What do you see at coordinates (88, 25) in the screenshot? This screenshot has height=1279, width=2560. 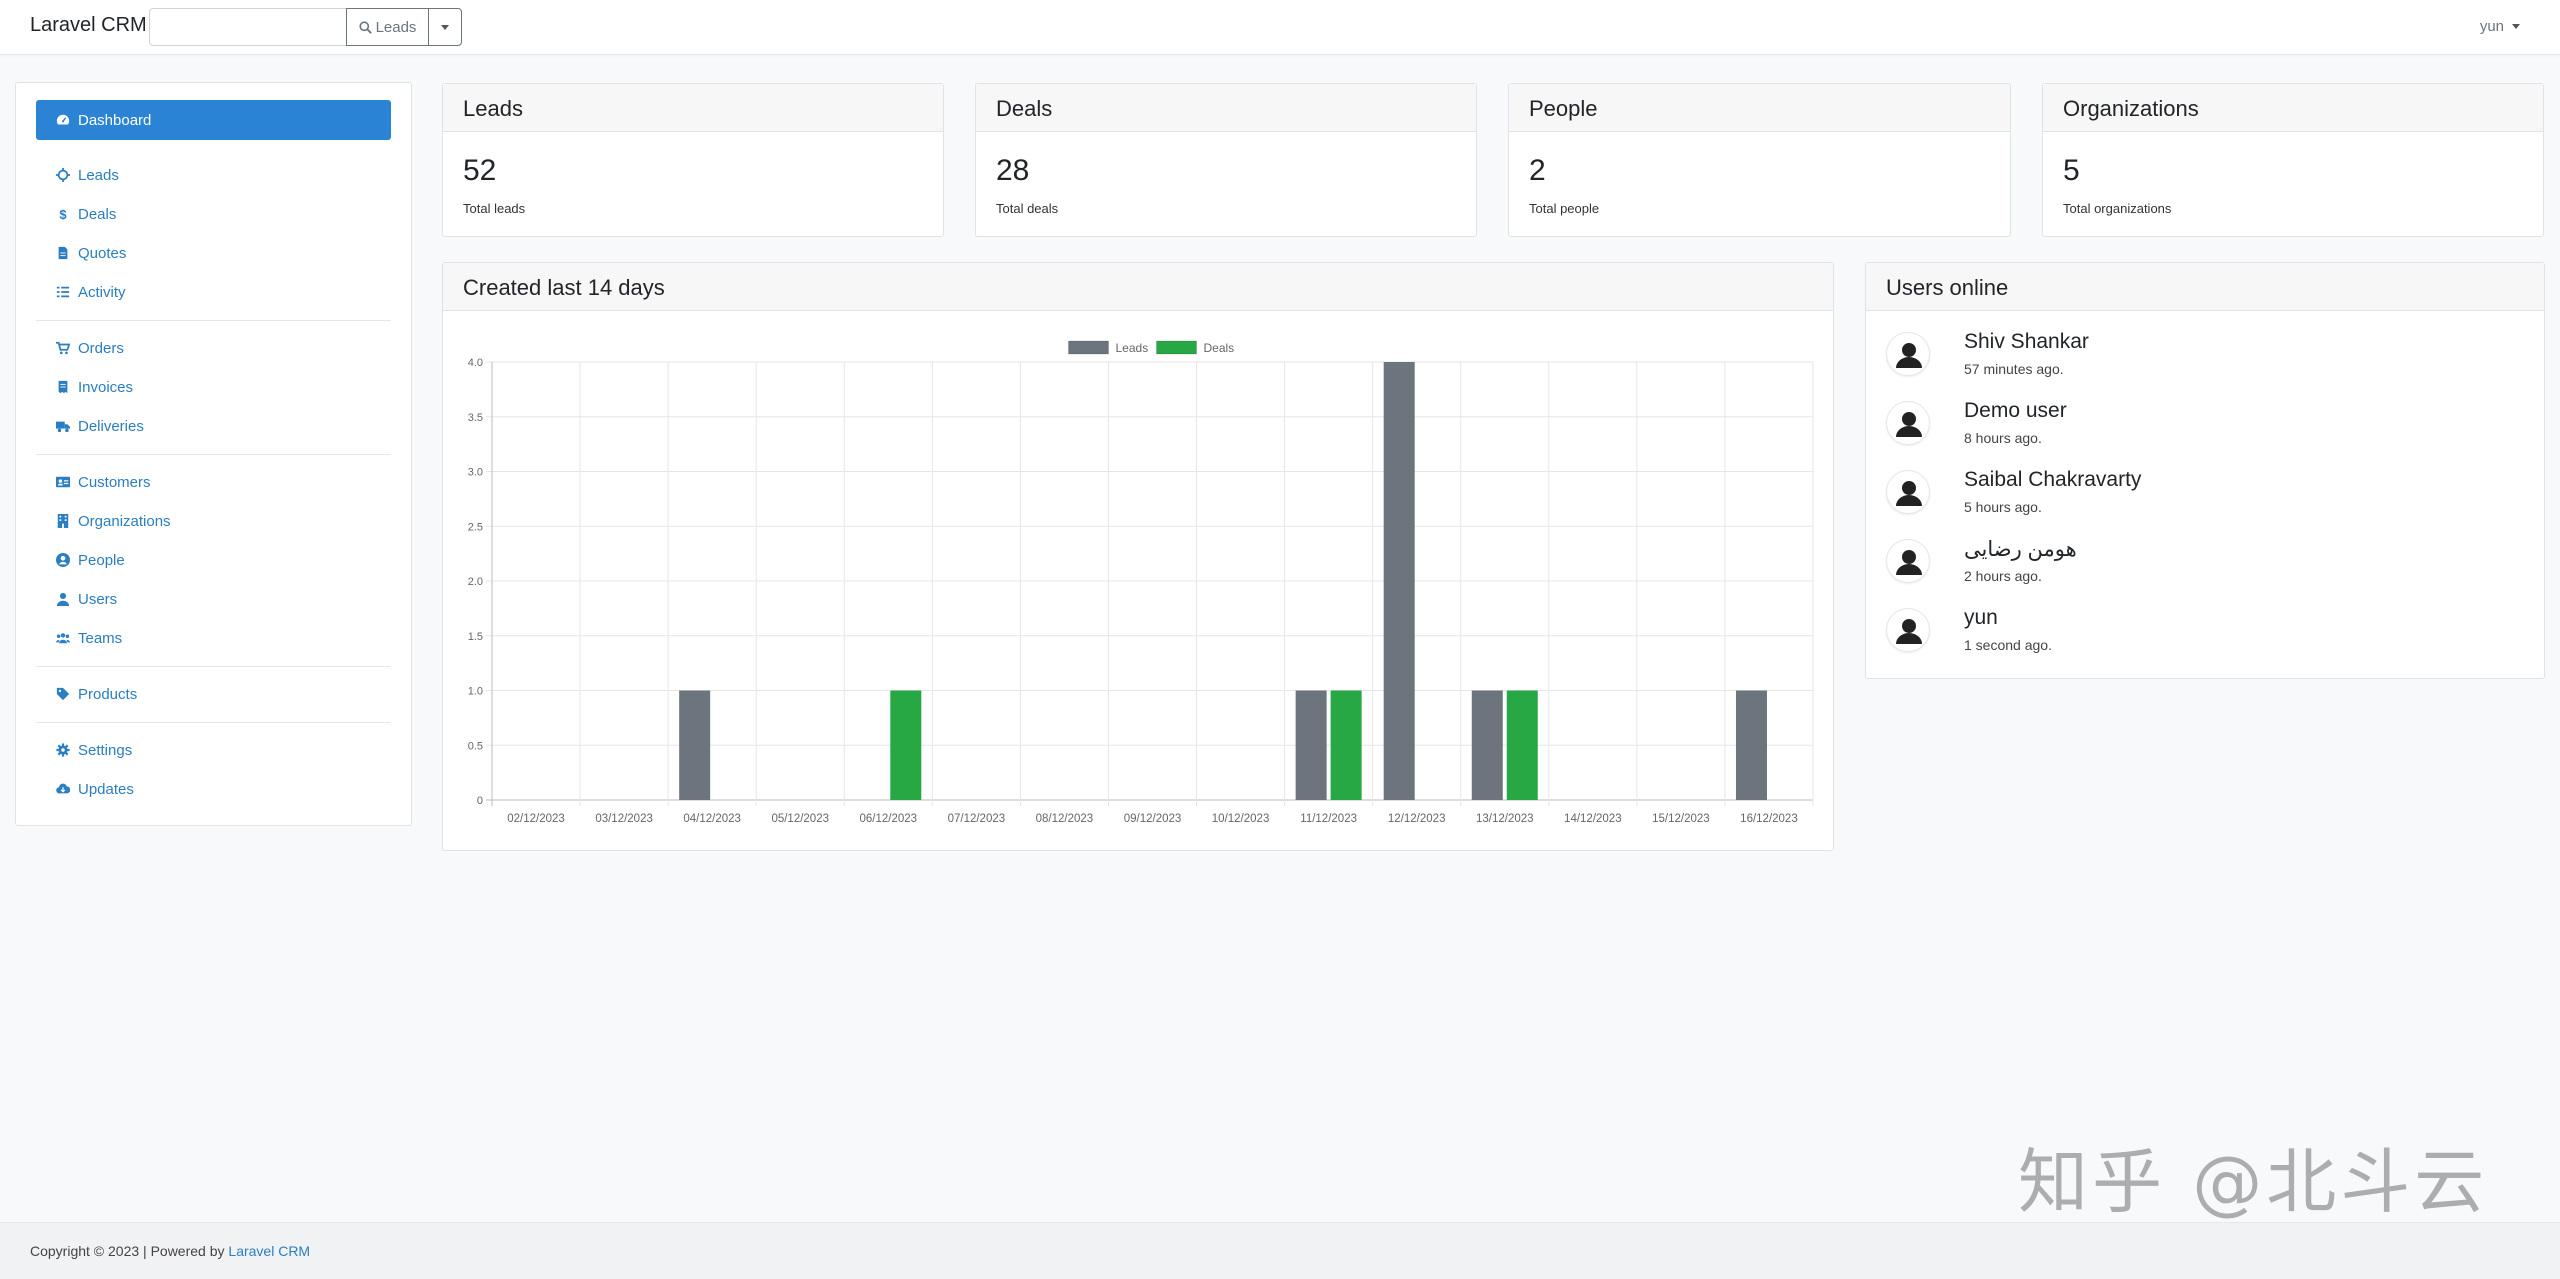 I see `brand-logo: Laravel CRM` at bounding box center [88, 25].